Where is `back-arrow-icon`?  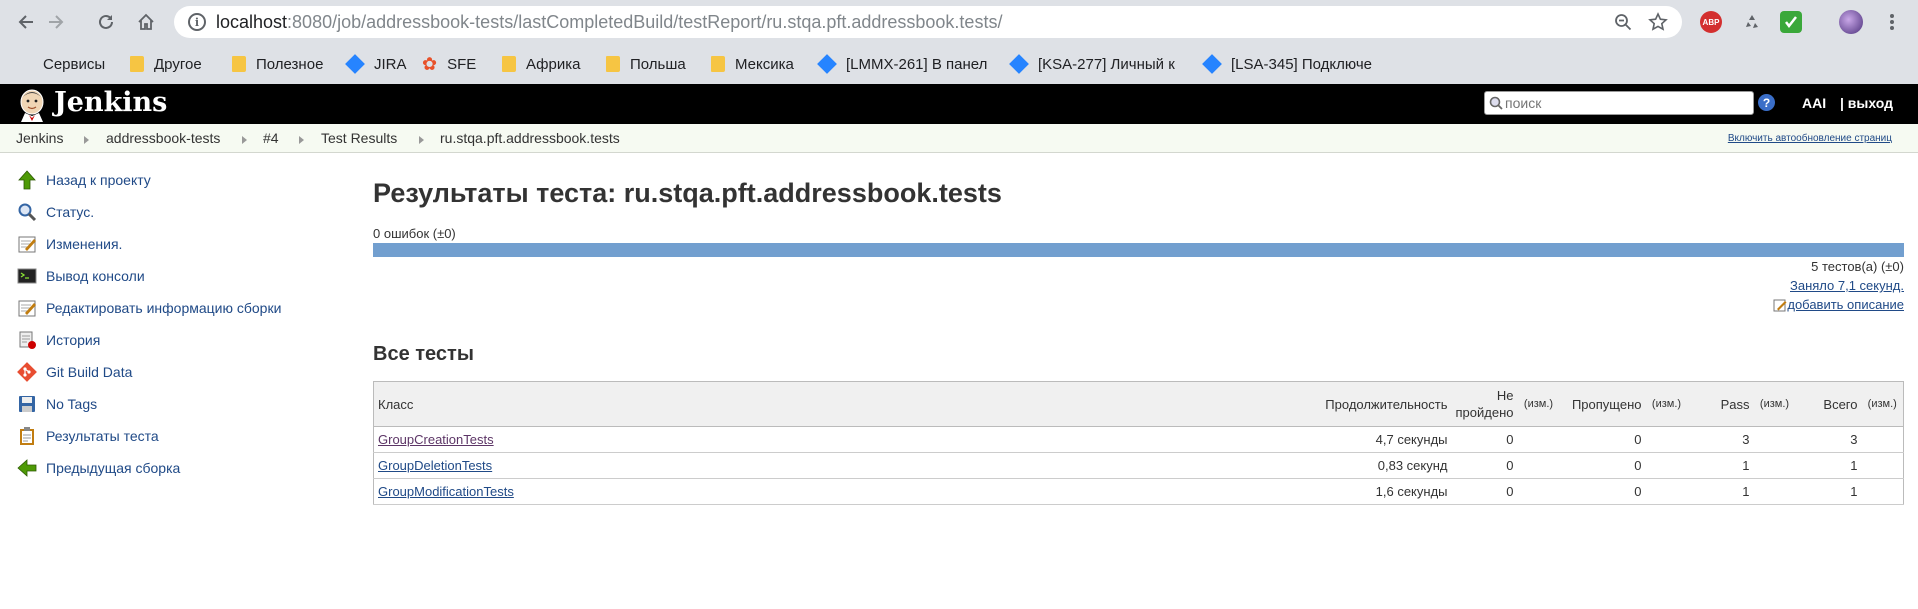 back-arrow-icon is located at coordinates (26, 22).